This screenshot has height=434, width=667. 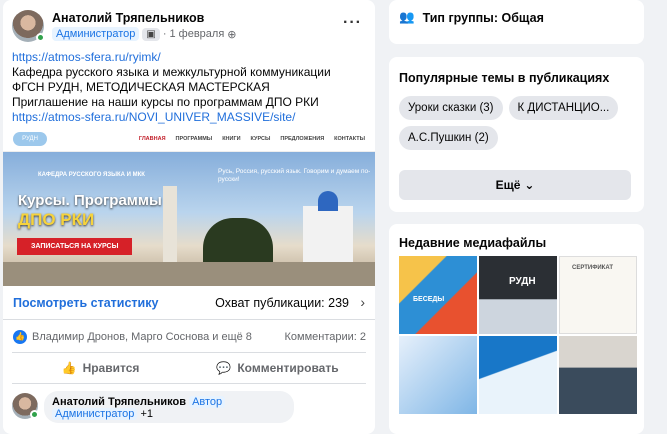 I want to click on thumbs-up-icon: 👍, so click(x=69, y=368).